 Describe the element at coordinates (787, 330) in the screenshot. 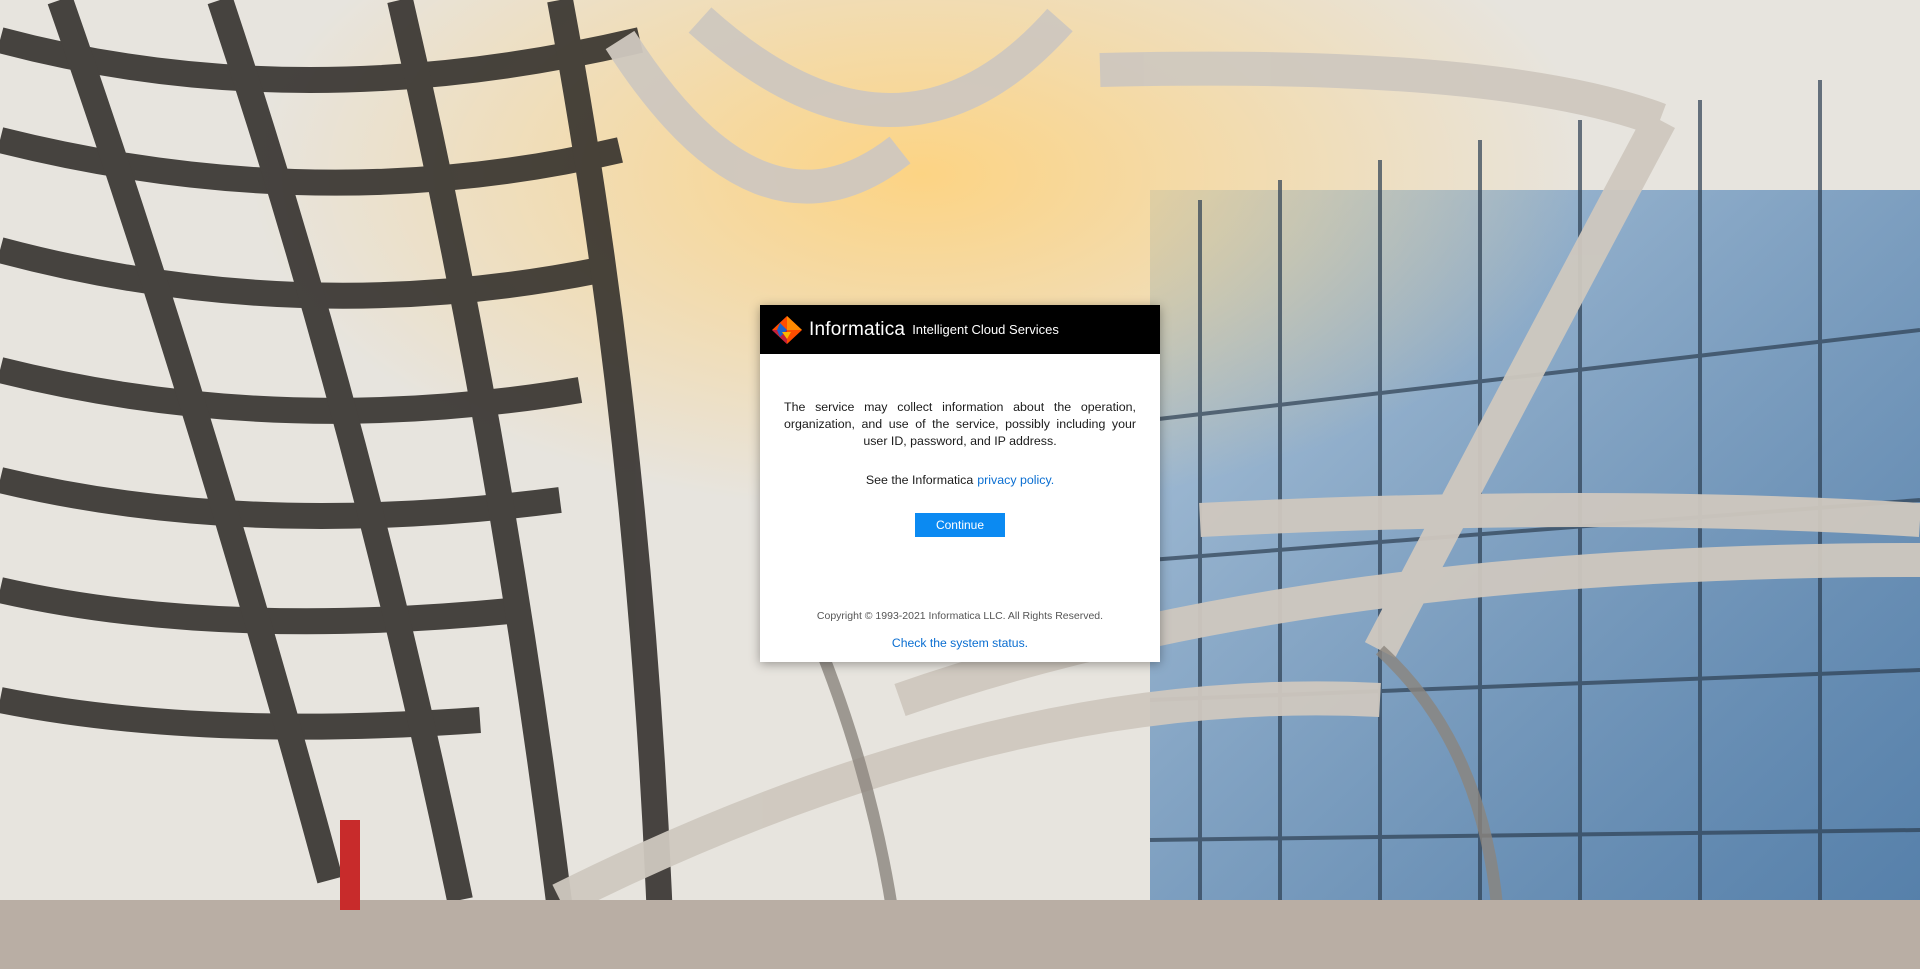

I see `informatica-logo-icon` at that location.